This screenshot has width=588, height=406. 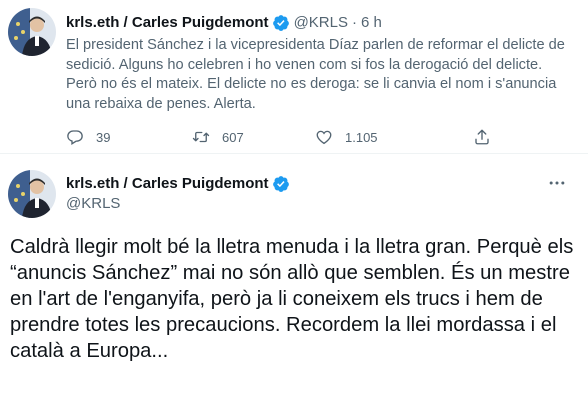 What do you see at coordinates (103, 137) in the screenshot?
I see `reply-count: 39` at bounding box center [103, 137].